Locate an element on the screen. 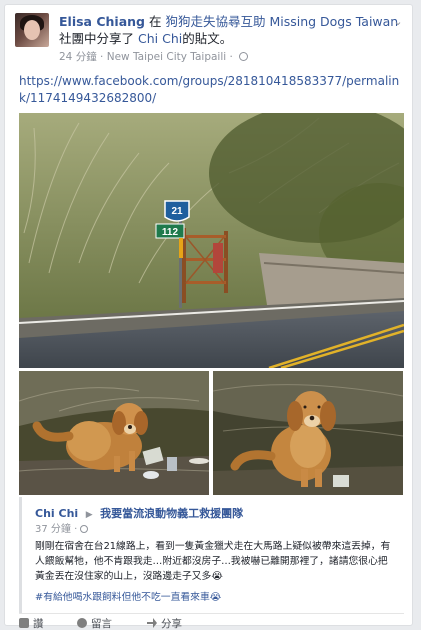 The image size is (421, 630). hashtag-link: #有給他喝水跟飼料但他不吃一直看來車😭 is located at coordinates (128, 596).